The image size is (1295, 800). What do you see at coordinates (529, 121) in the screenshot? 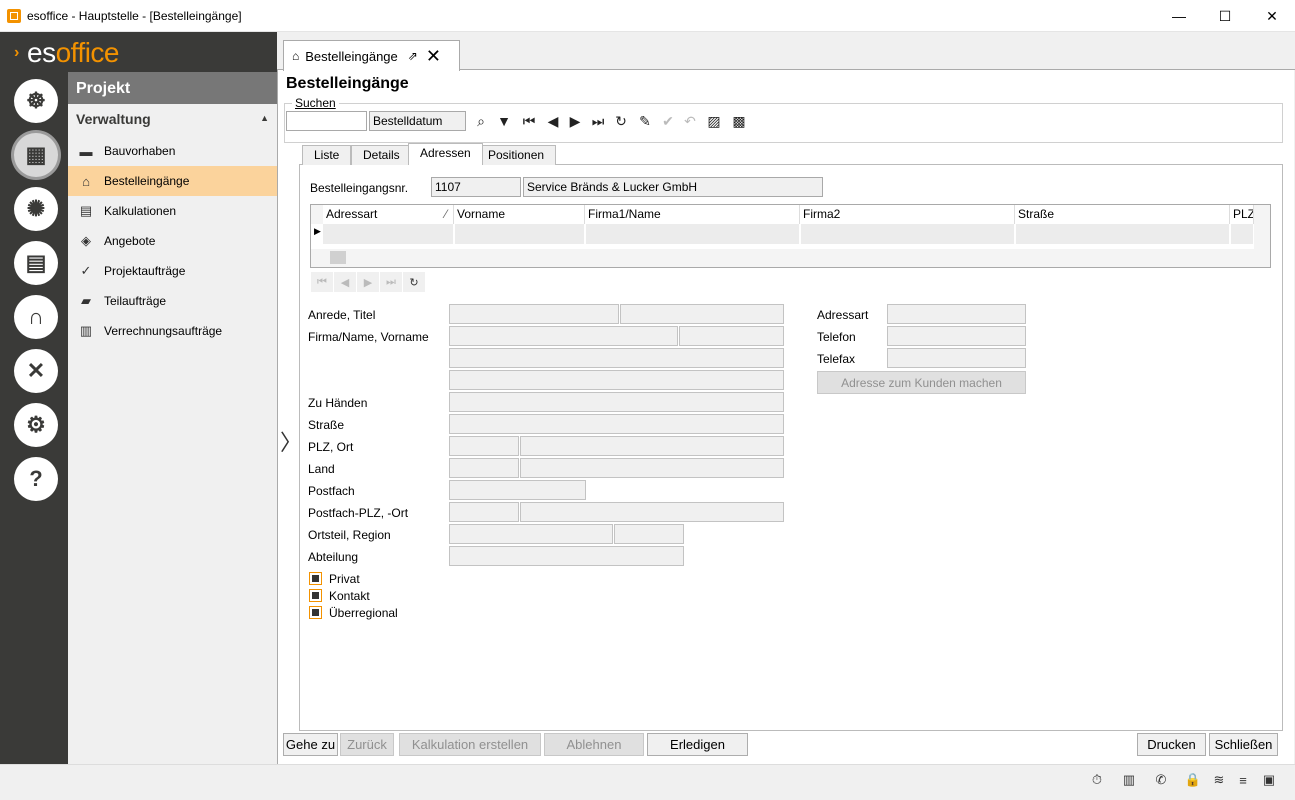
I see `first-record-icon: ⏮` at bounding box center [529, 121].